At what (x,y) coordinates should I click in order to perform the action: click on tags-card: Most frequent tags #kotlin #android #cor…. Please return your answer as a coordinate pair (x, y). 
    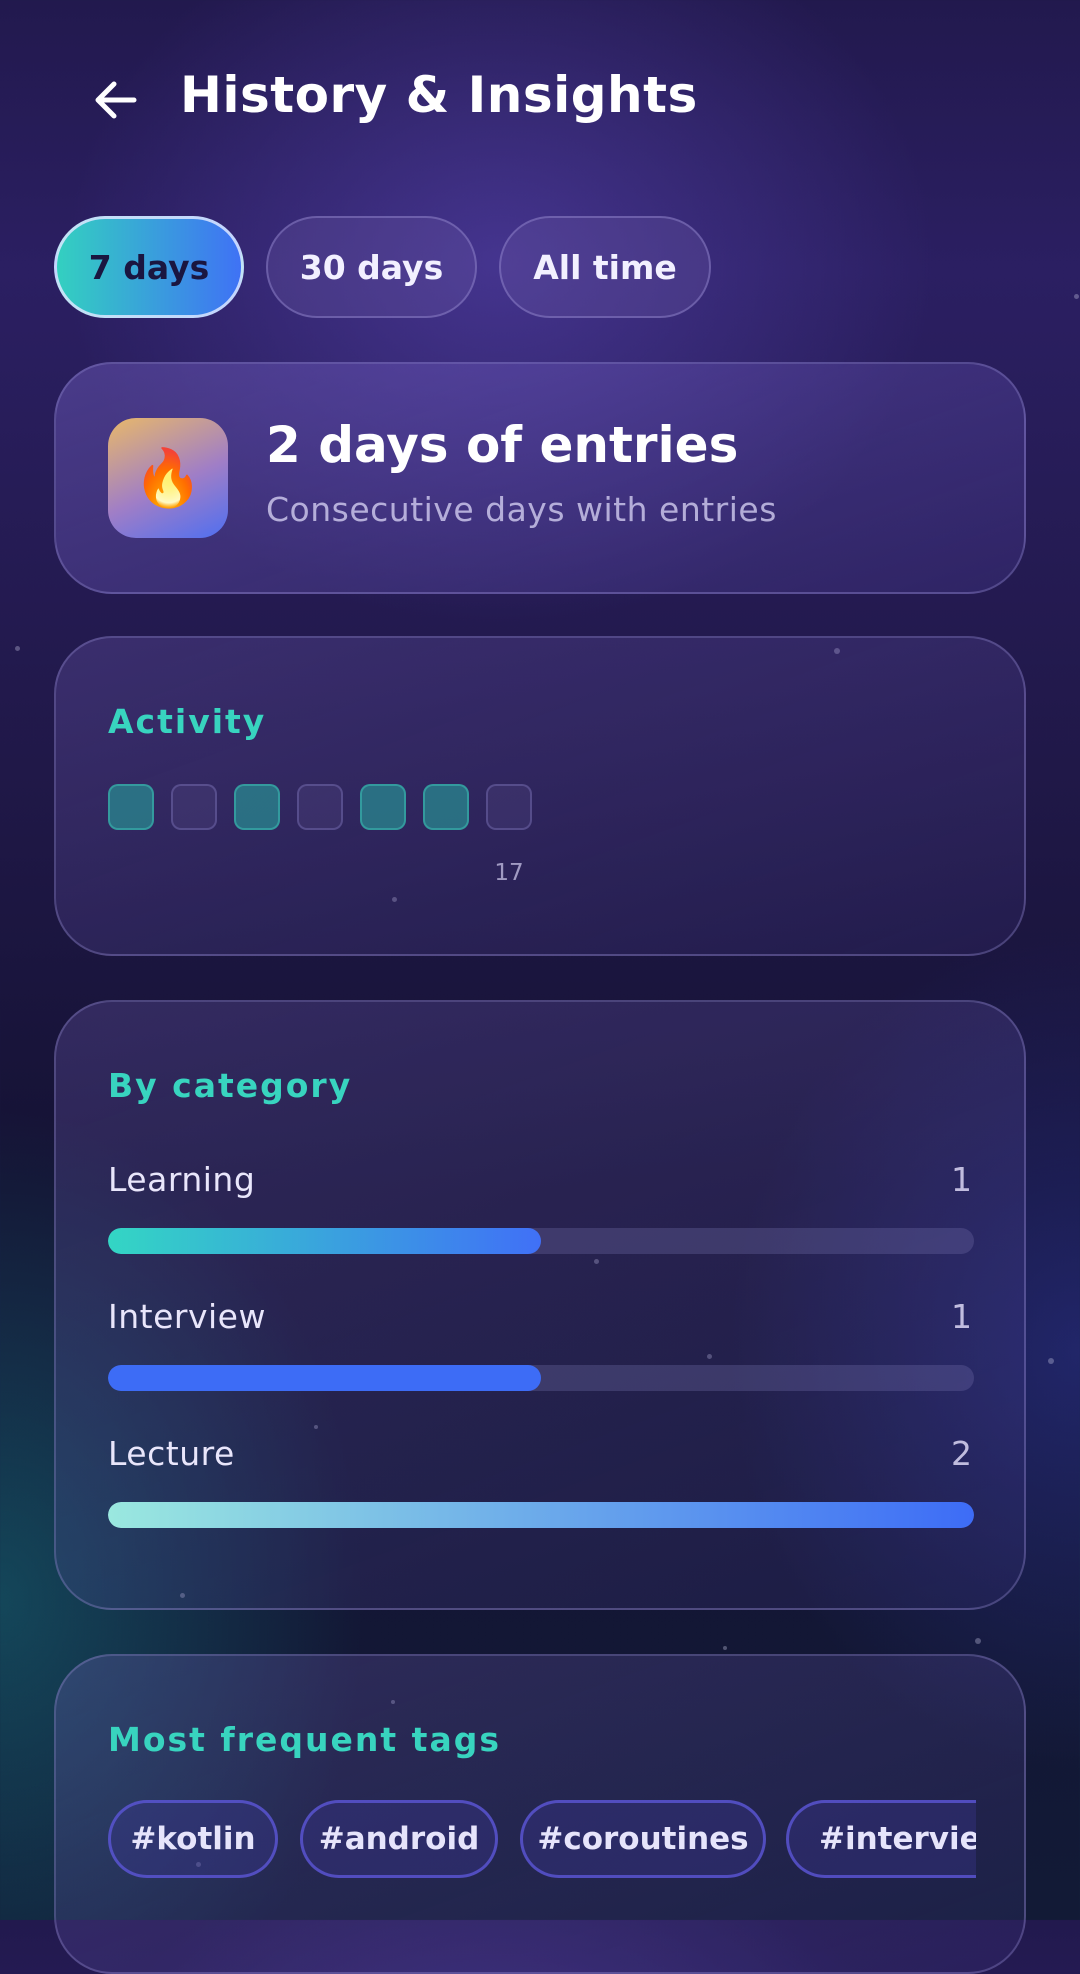
    Looking at the image, I should click on (540, 1814).